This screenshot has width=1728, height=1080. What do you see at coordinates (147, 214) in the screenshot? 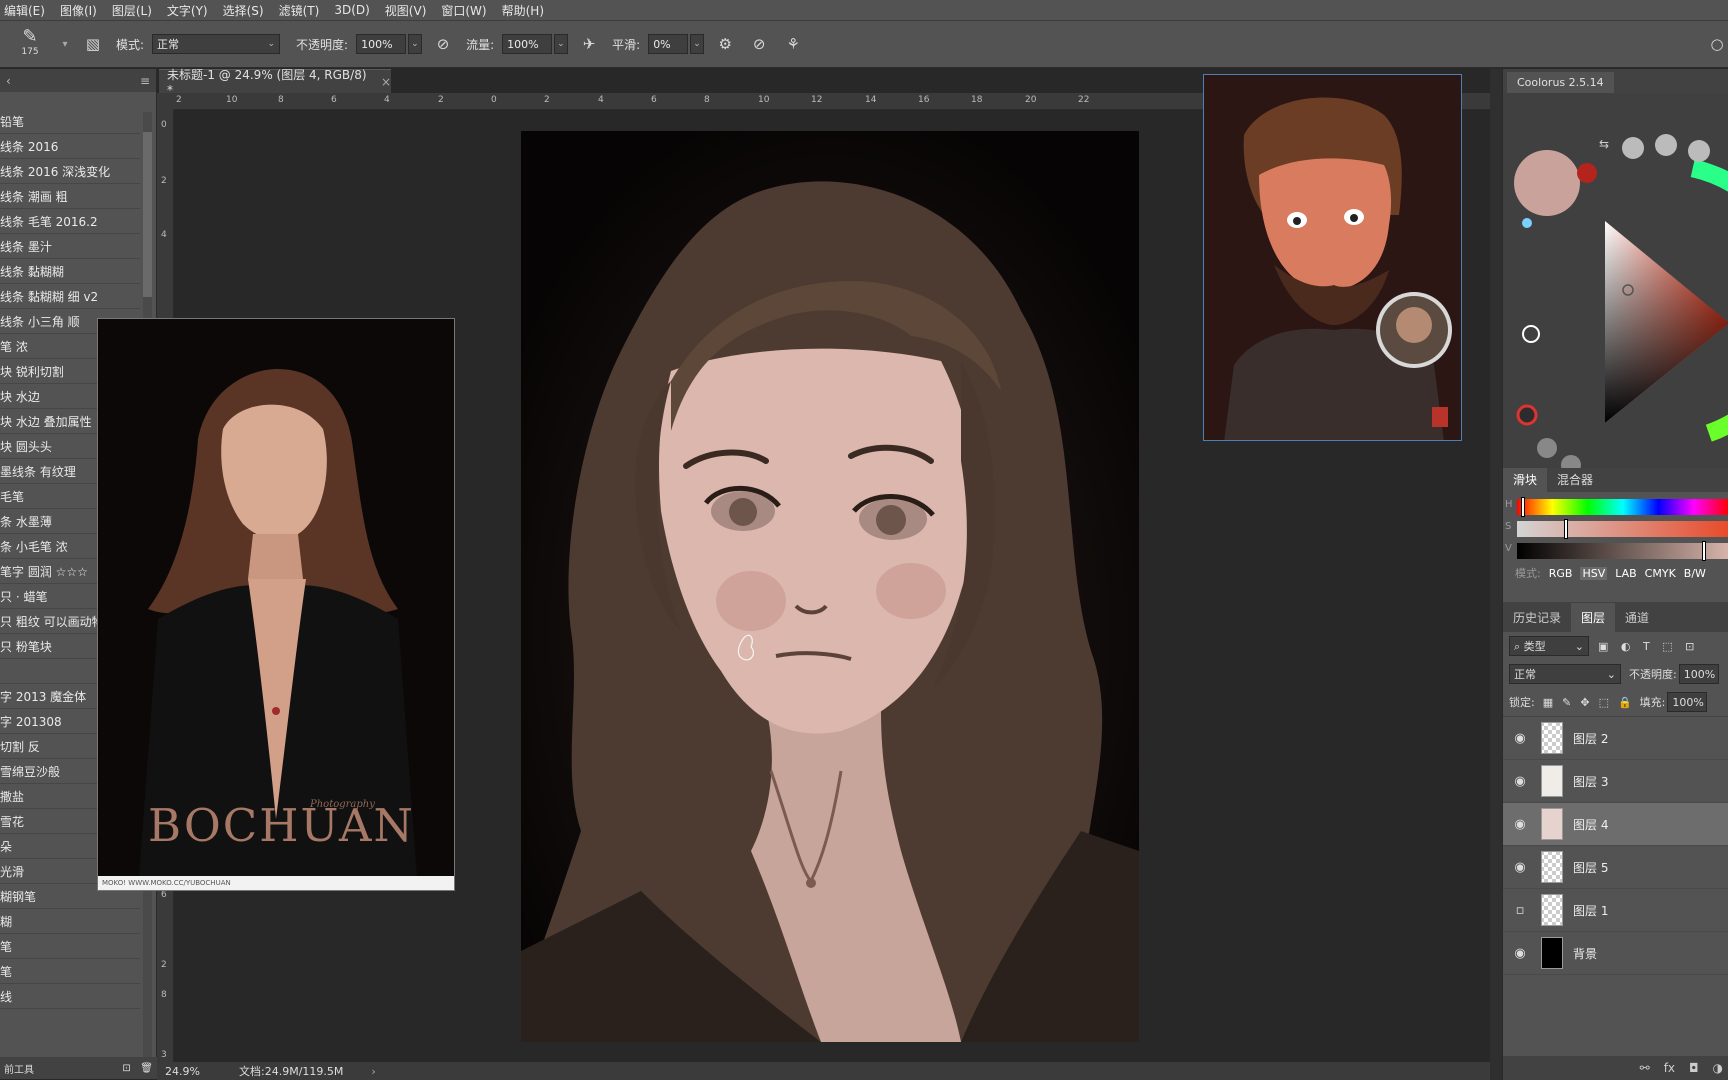
I see `scroll-thumb` at bounding box center [147, 214].